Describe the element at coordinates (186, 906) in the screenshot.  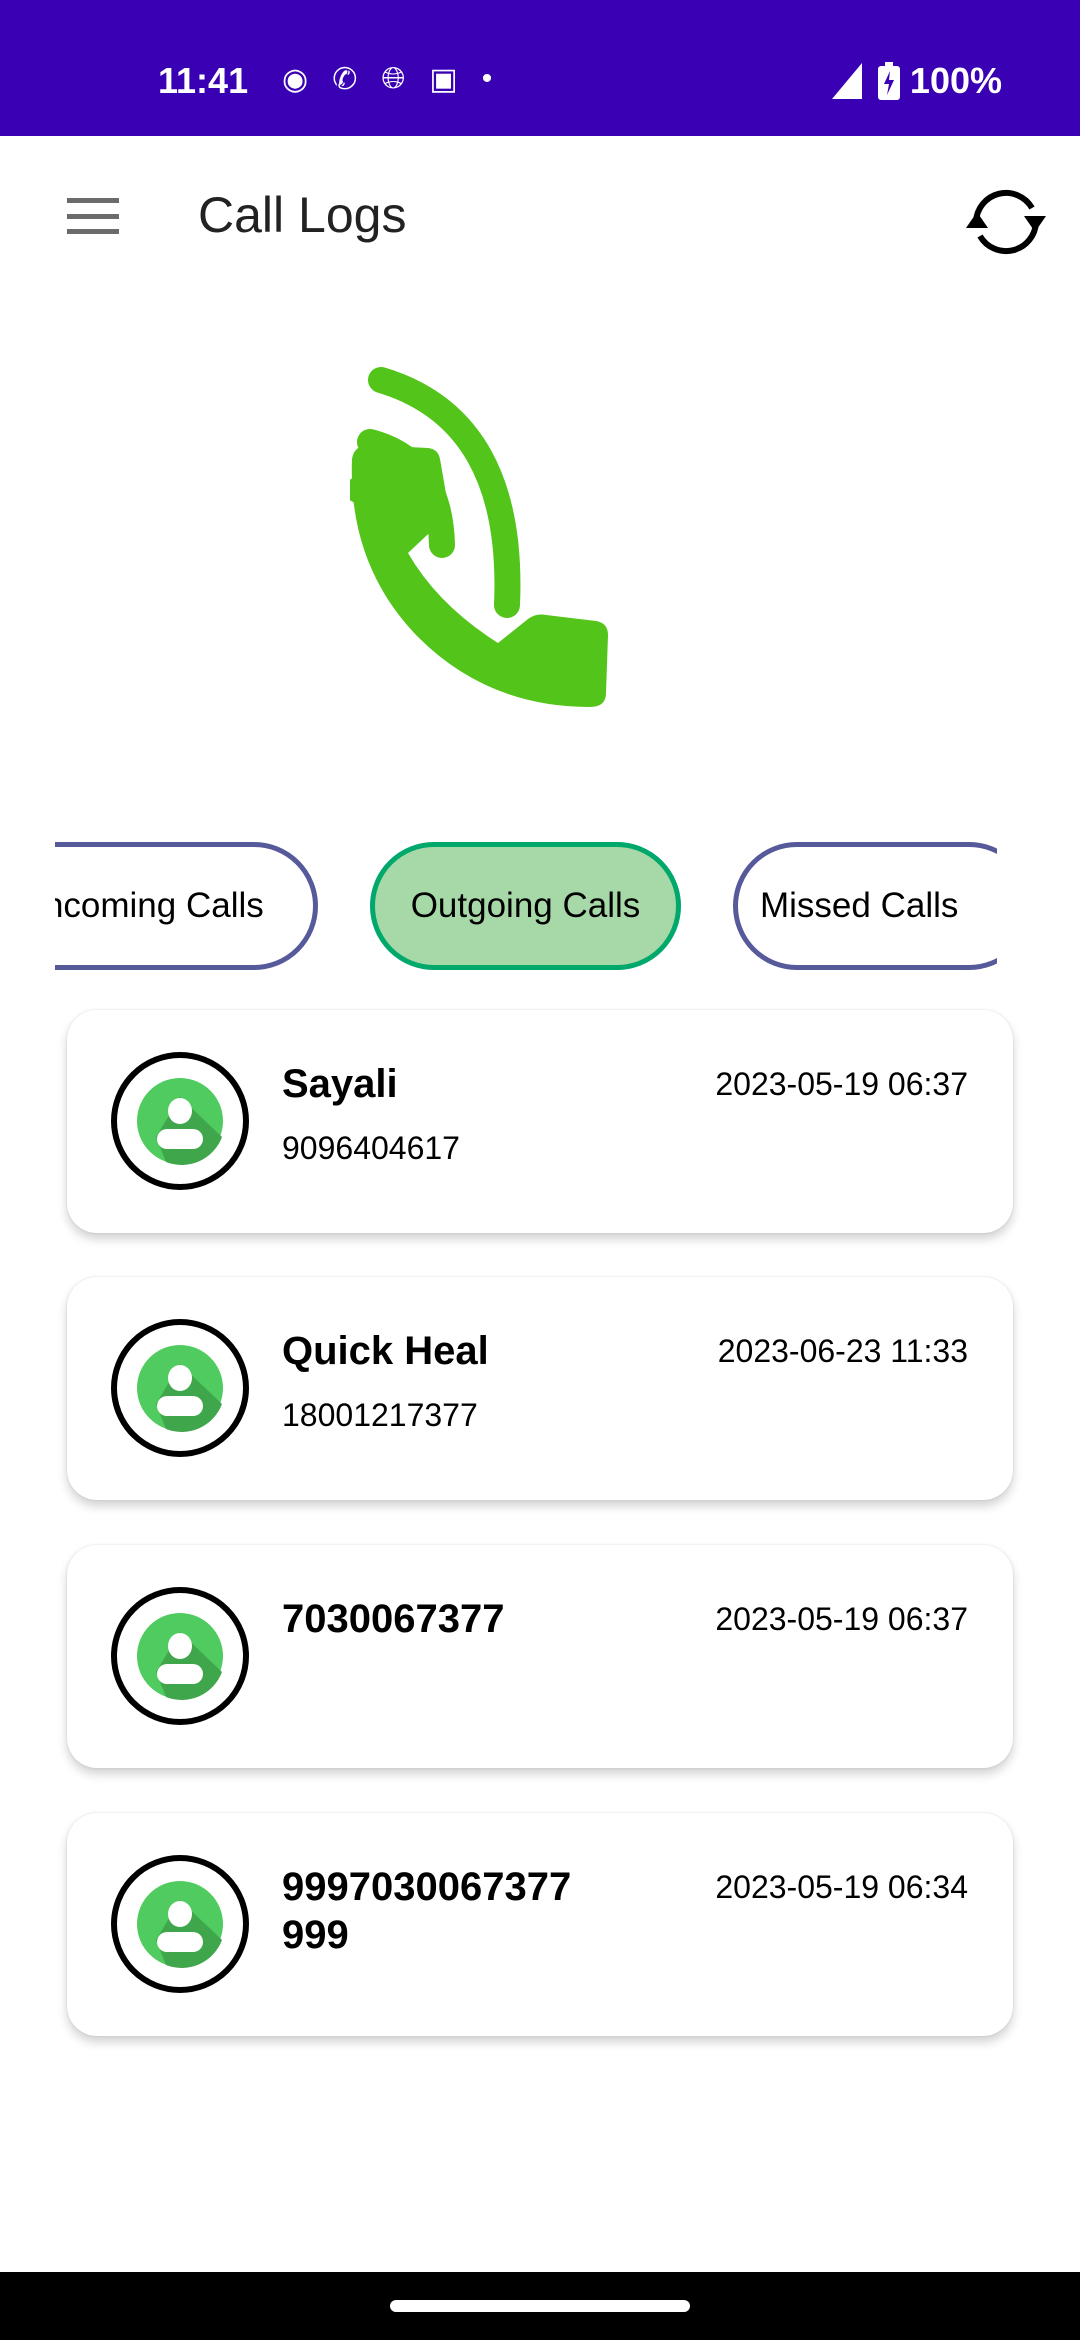
I see `tab-incoming-calls: Incoming Calls` at that location.